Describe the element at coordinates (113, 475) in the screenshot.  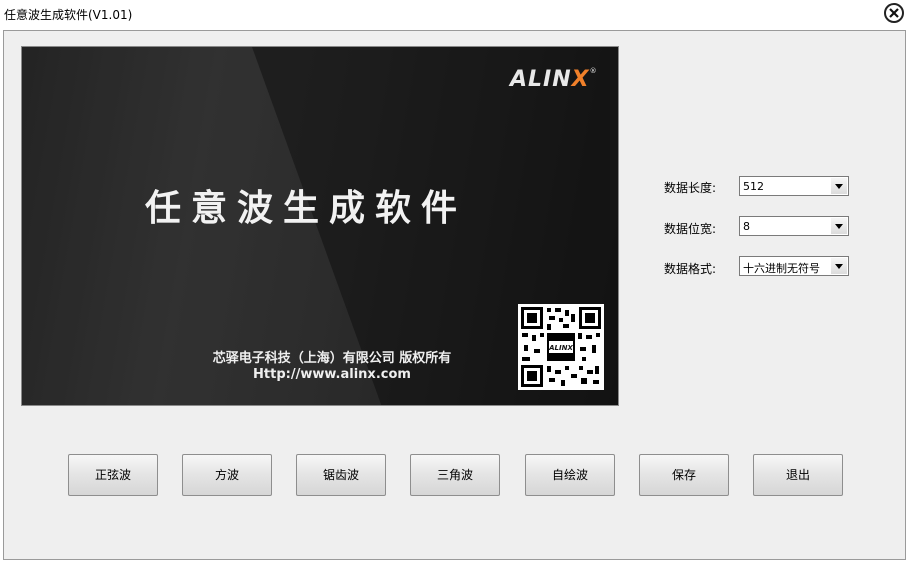
I see `sine-wave-button: 正弦波` at that location.